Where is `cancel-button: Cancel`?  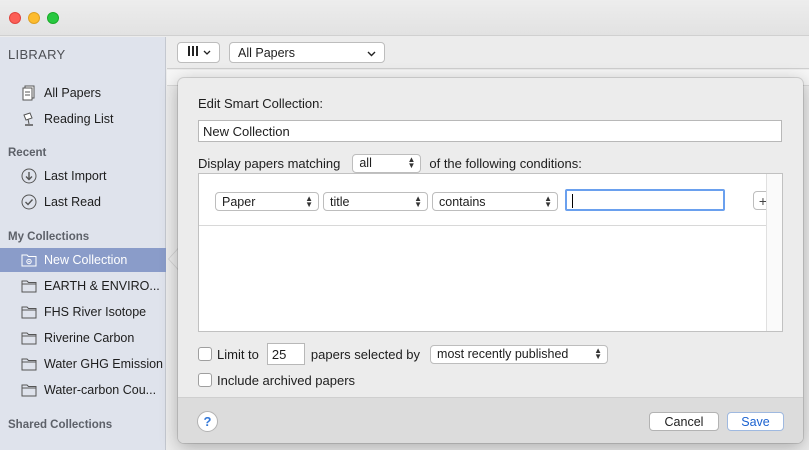 cancel-button: Cancel is located at coordinates (684, 421).